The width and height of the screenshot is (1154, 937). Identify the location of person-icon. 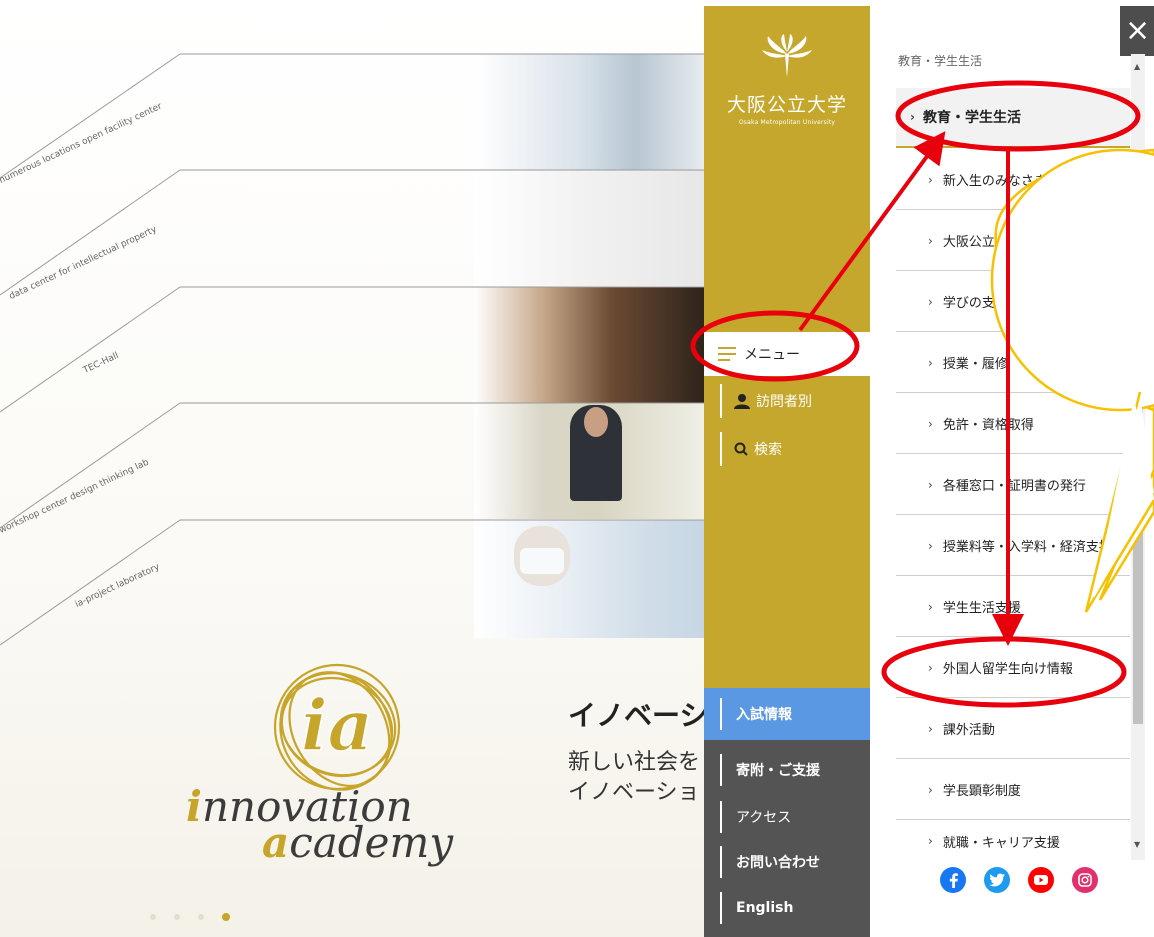
(742, 401).